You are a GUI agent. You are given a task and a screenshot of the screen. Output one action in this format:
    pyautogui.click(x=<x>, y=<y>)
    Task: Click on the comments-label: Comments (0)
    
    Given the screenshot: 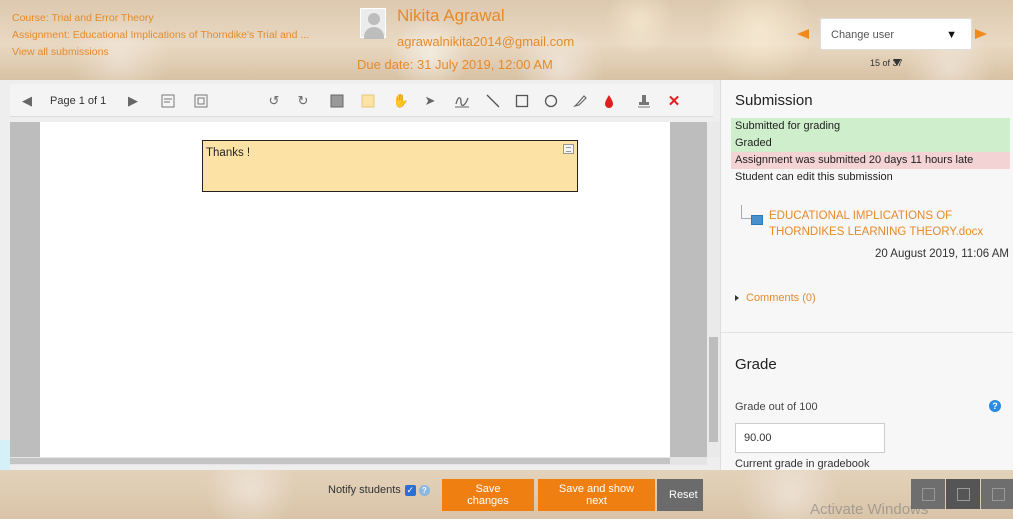 What is the action you would take?
    pyautogui.click(x=781, y=298)
    